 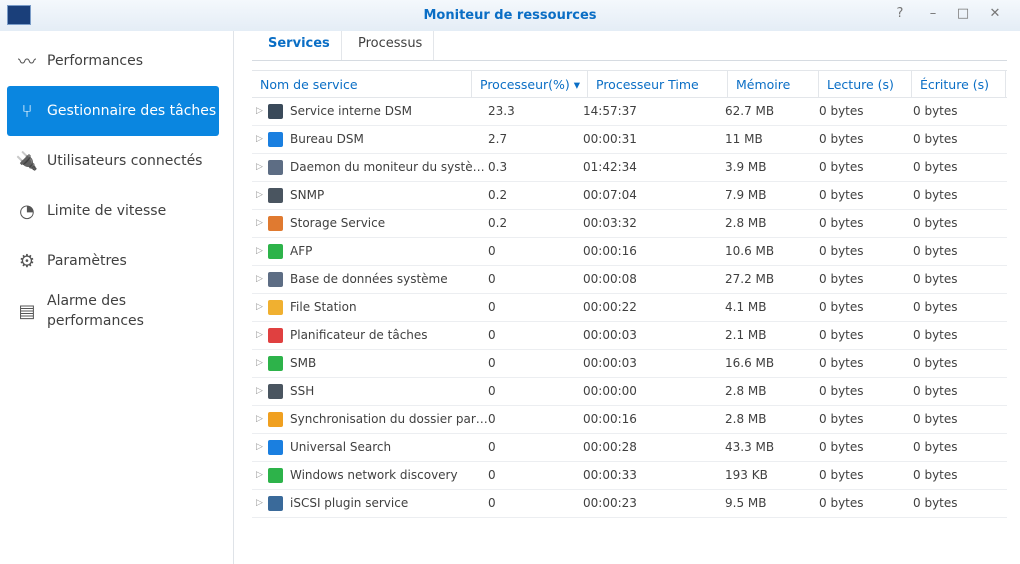 I want to click on sidebar-item-2: 🔌 Utilisateurs connectés, so click(x=113, y=161).